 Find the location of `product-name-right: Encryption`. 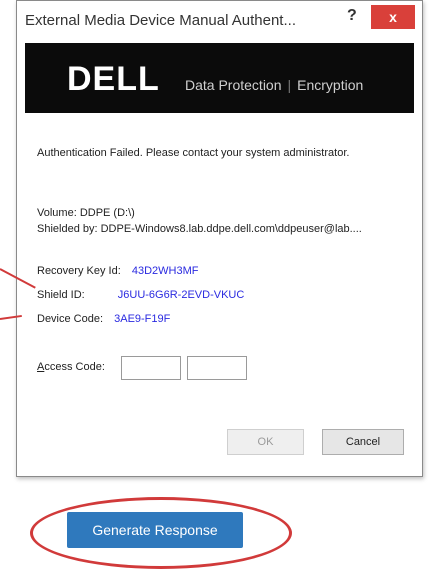

product-name-right: Encryption is located at coordinates (330, 85).